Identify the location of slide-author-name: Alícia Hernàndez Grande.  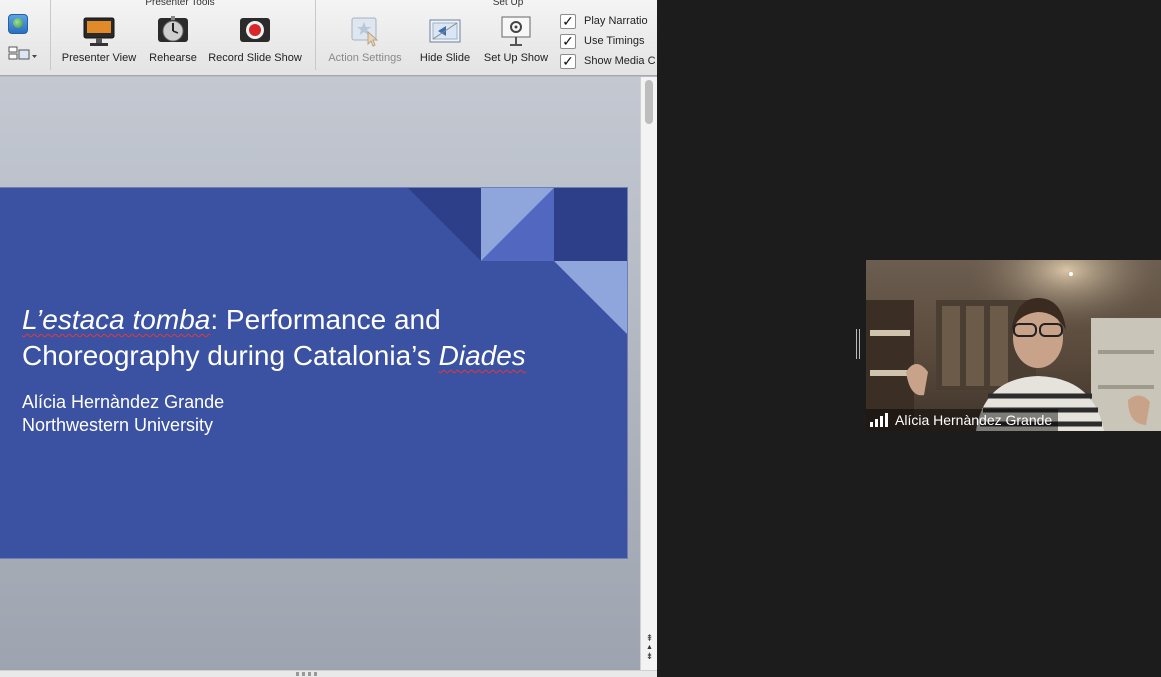
(123, 402).